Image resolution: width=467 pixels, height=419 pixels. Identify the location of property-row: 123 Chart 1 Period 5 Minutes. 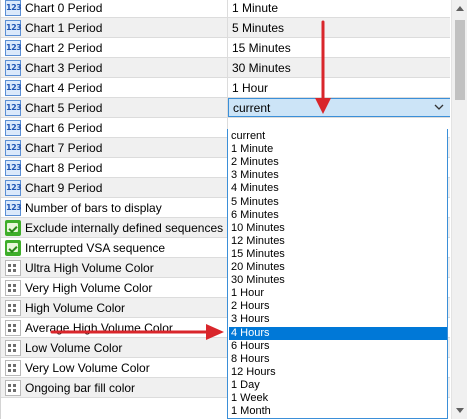
(225, 28).